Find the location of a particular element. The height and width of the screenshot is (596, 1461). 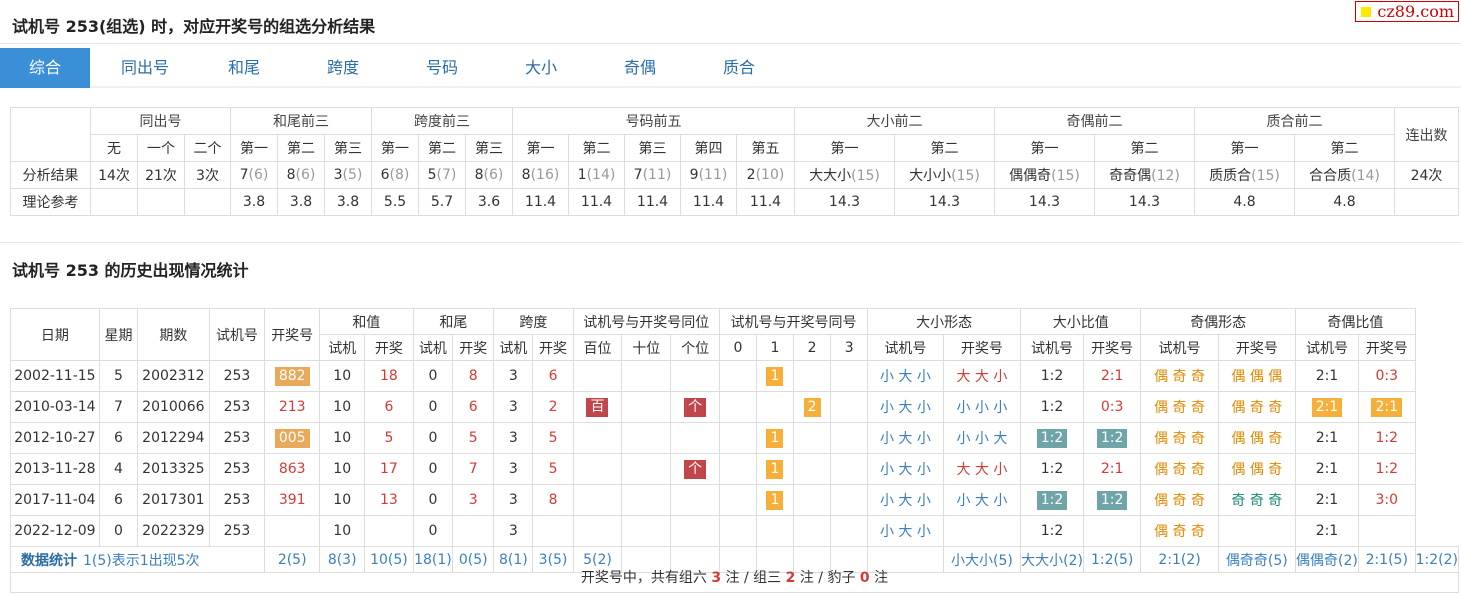

group-header: 奇偶比值 is located at coordinates (1355, 321).